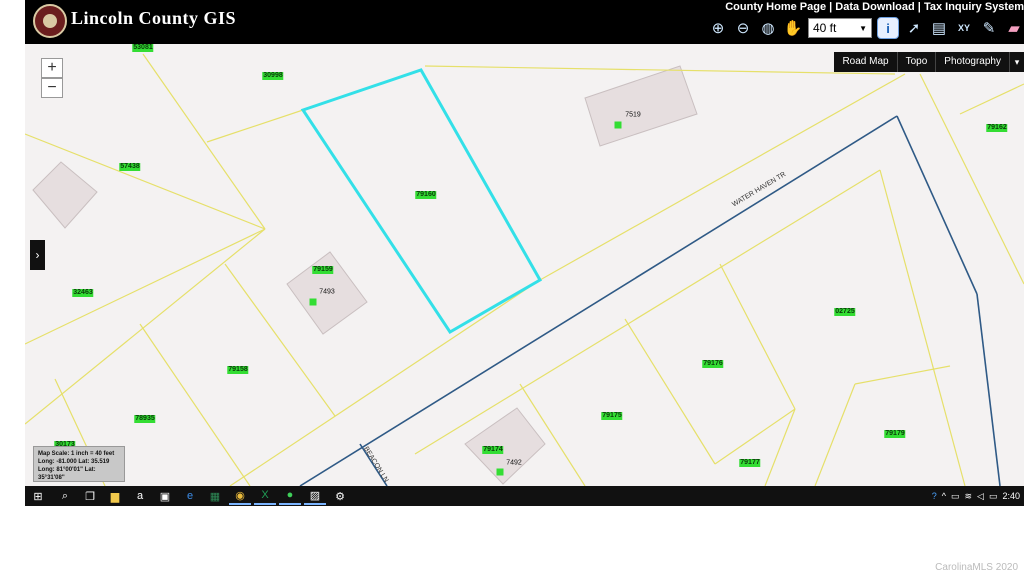  What do you see at coordinates (793, 28) in the screenshot?
I see `pan-hand-icon: ✋` at bounding box center [793, 28].